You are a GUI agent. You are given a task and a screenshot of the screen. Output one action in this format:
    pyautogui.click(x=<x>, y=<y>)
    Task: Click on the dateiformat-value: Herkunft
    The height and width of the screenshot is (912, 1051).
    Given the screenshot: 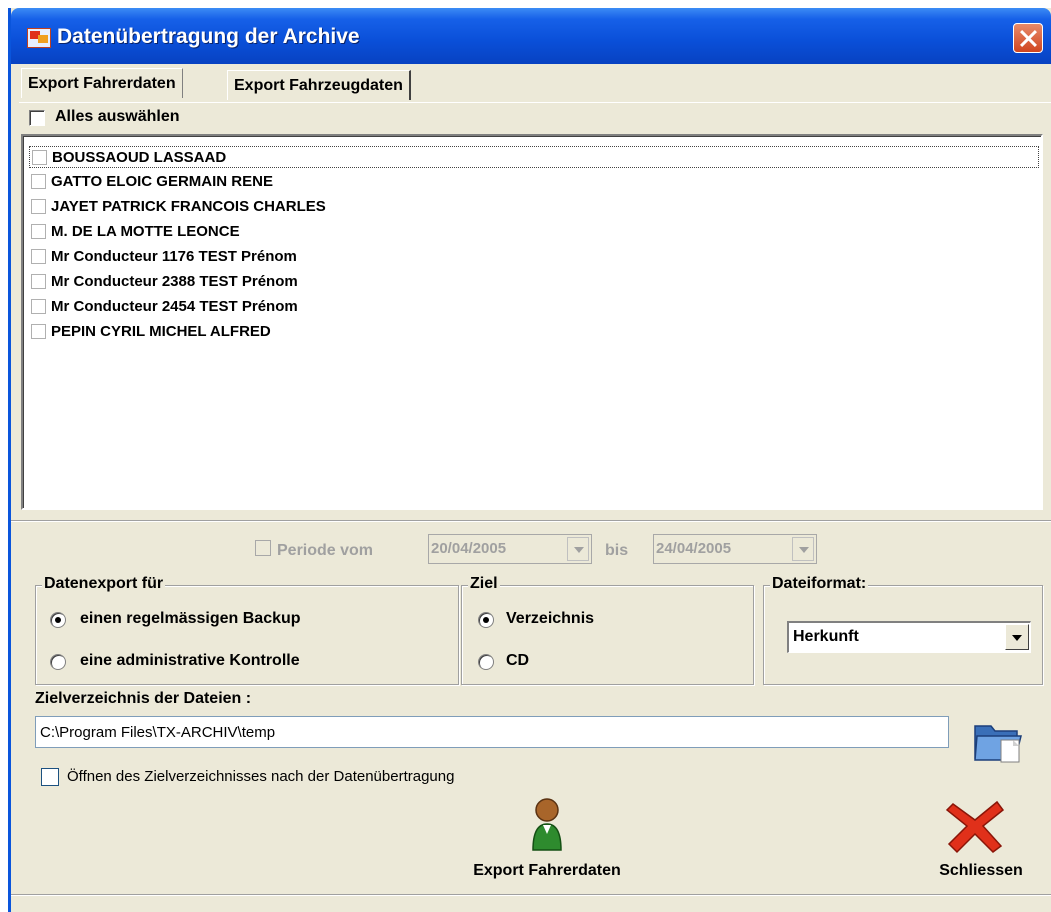 What is the action you would take?
    pyautogui.click(x=826, y=636)
    